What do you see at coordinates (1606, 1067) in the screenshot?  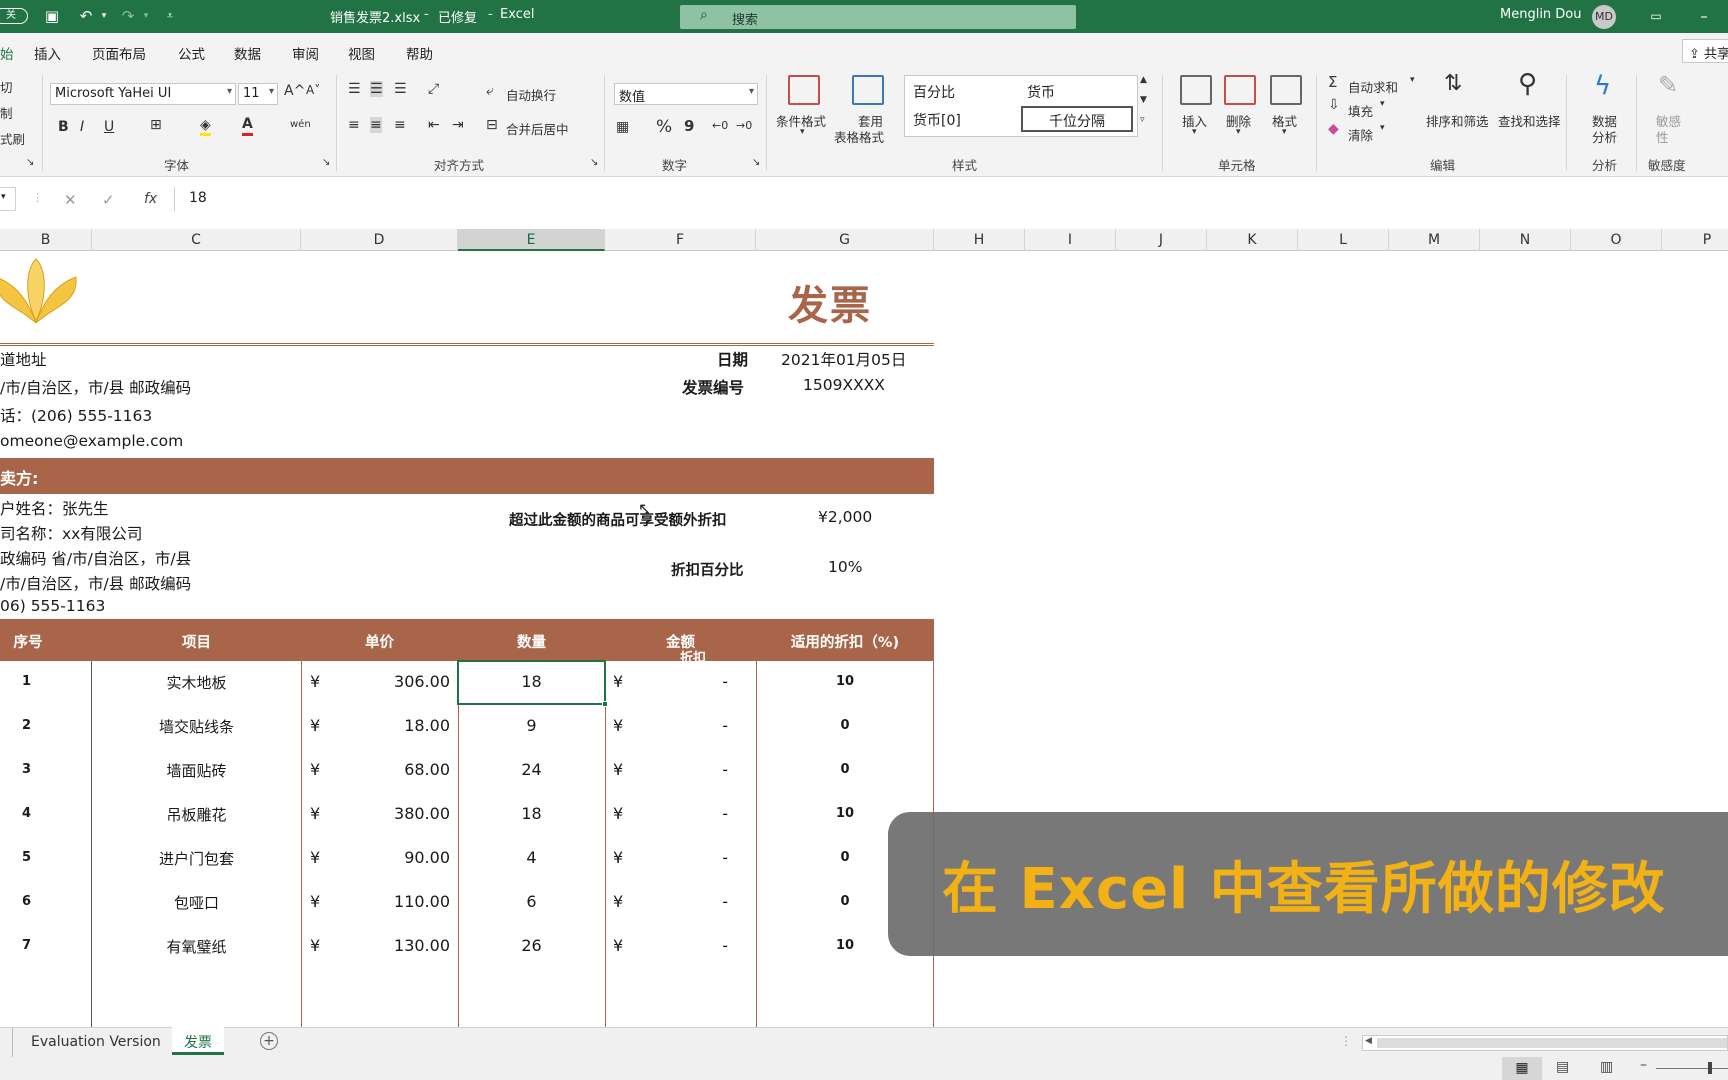 I see `page-break-view-icon: ▥` at bounding box center [1606, 1067].